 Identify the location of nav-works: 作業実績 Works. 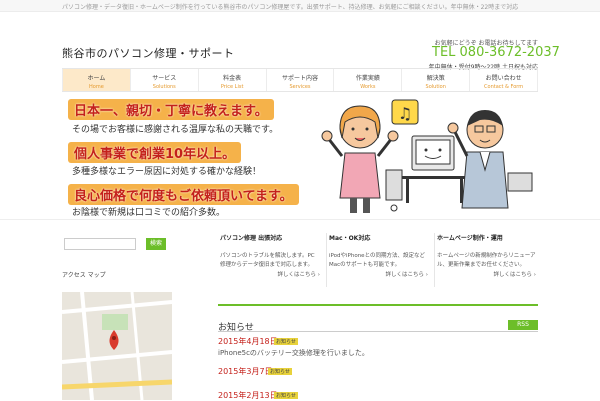
(368, 80).